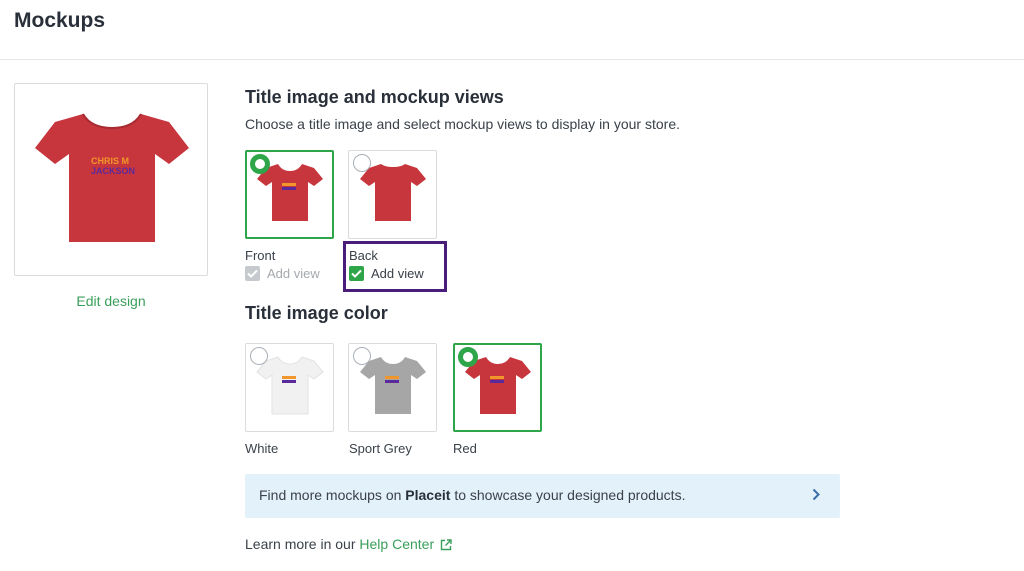 This screenshot has height=571, width=1024. Describe the element at coordinates (302, 544) in the screenshot. I see `learn-more-prefix: Learn more in our` at that location.